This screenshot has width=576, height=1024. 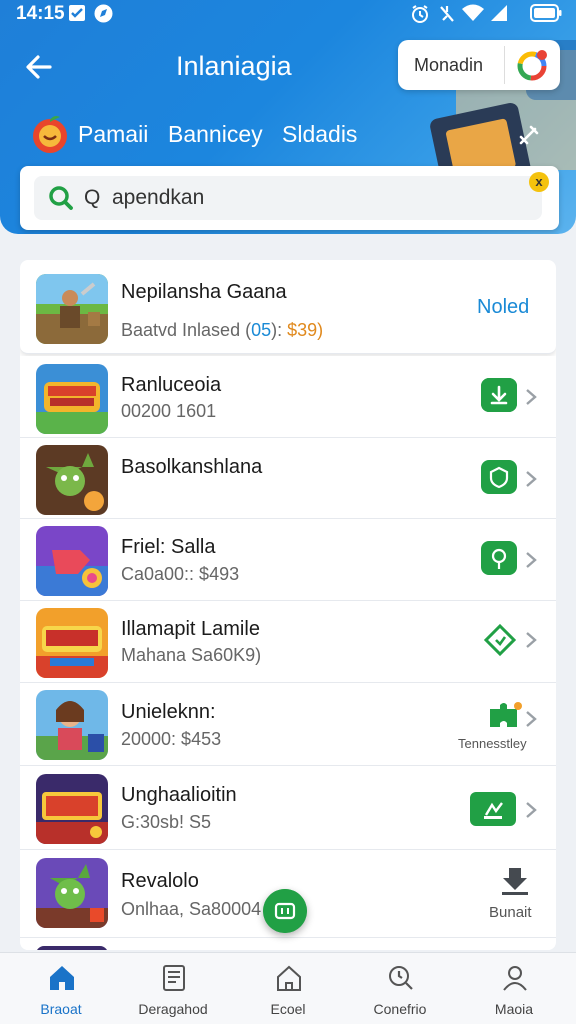 What do you see at coordinates (285, 911) in the screenshot?
I see `floating-action-button` at bounding box center [285, 911].